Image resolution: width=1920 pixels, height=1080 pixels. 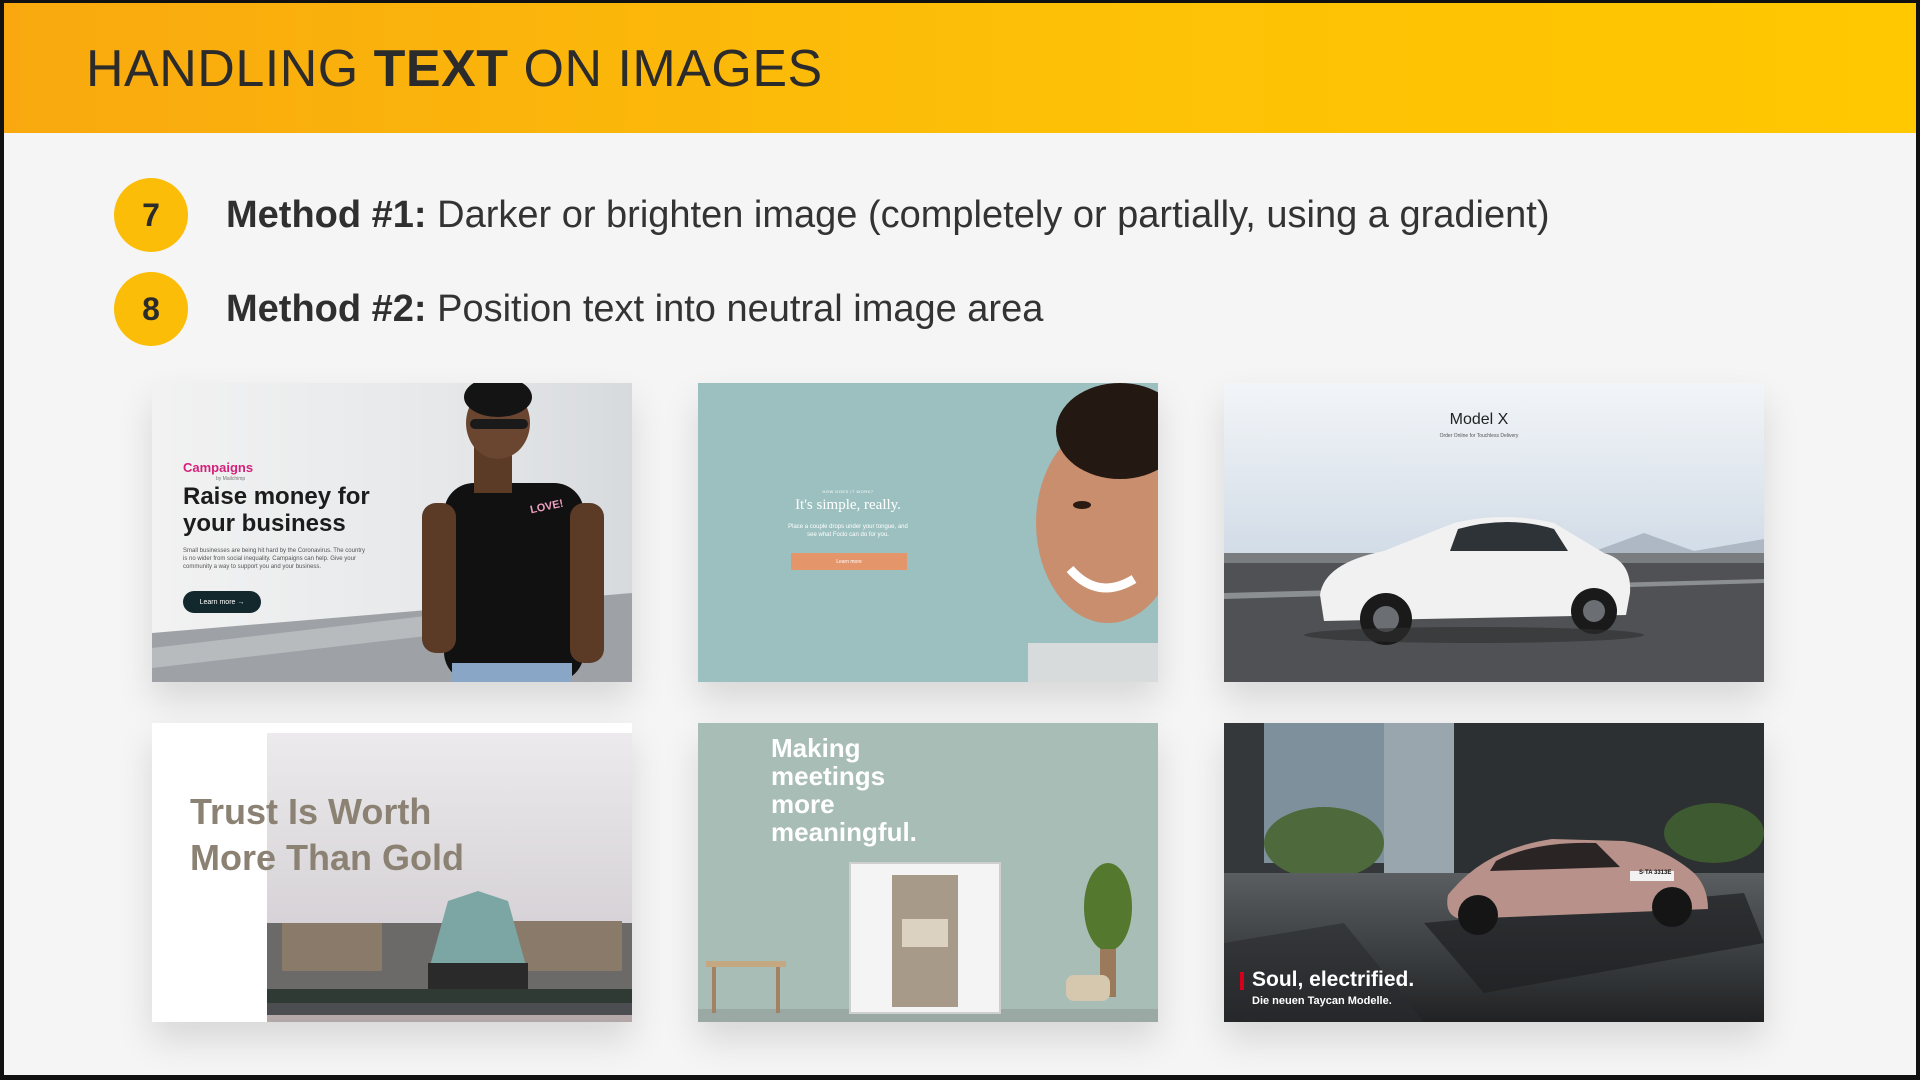 I want to click on meetings-photo, so click(x=928, y=872).